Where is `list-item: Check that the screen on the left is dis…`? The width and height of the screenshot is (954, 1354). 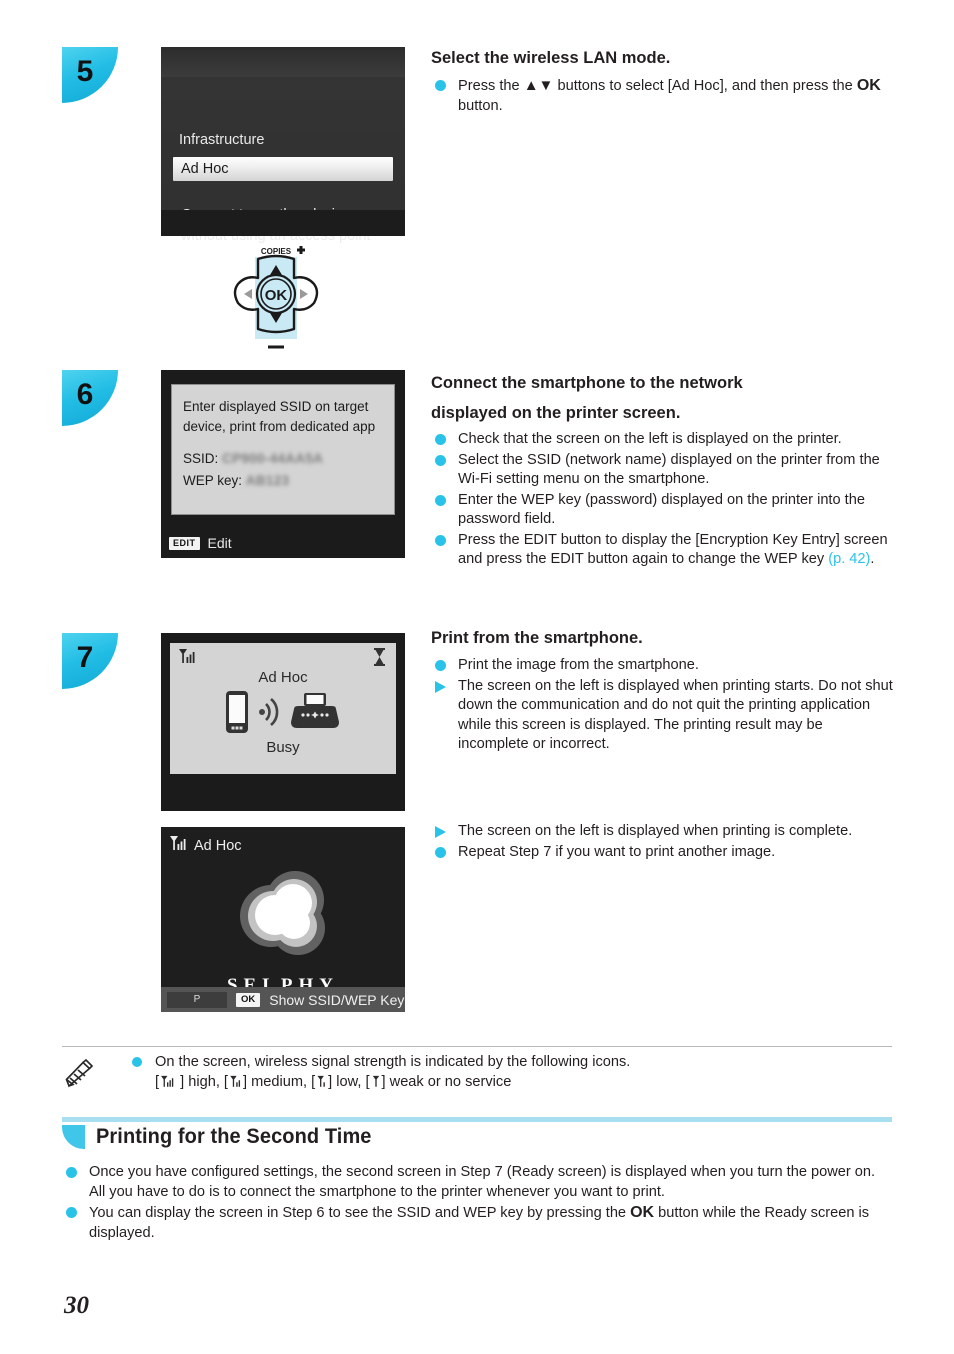
list-item: Check that the screen on the left is dis… is located at coordinates (663, 440).